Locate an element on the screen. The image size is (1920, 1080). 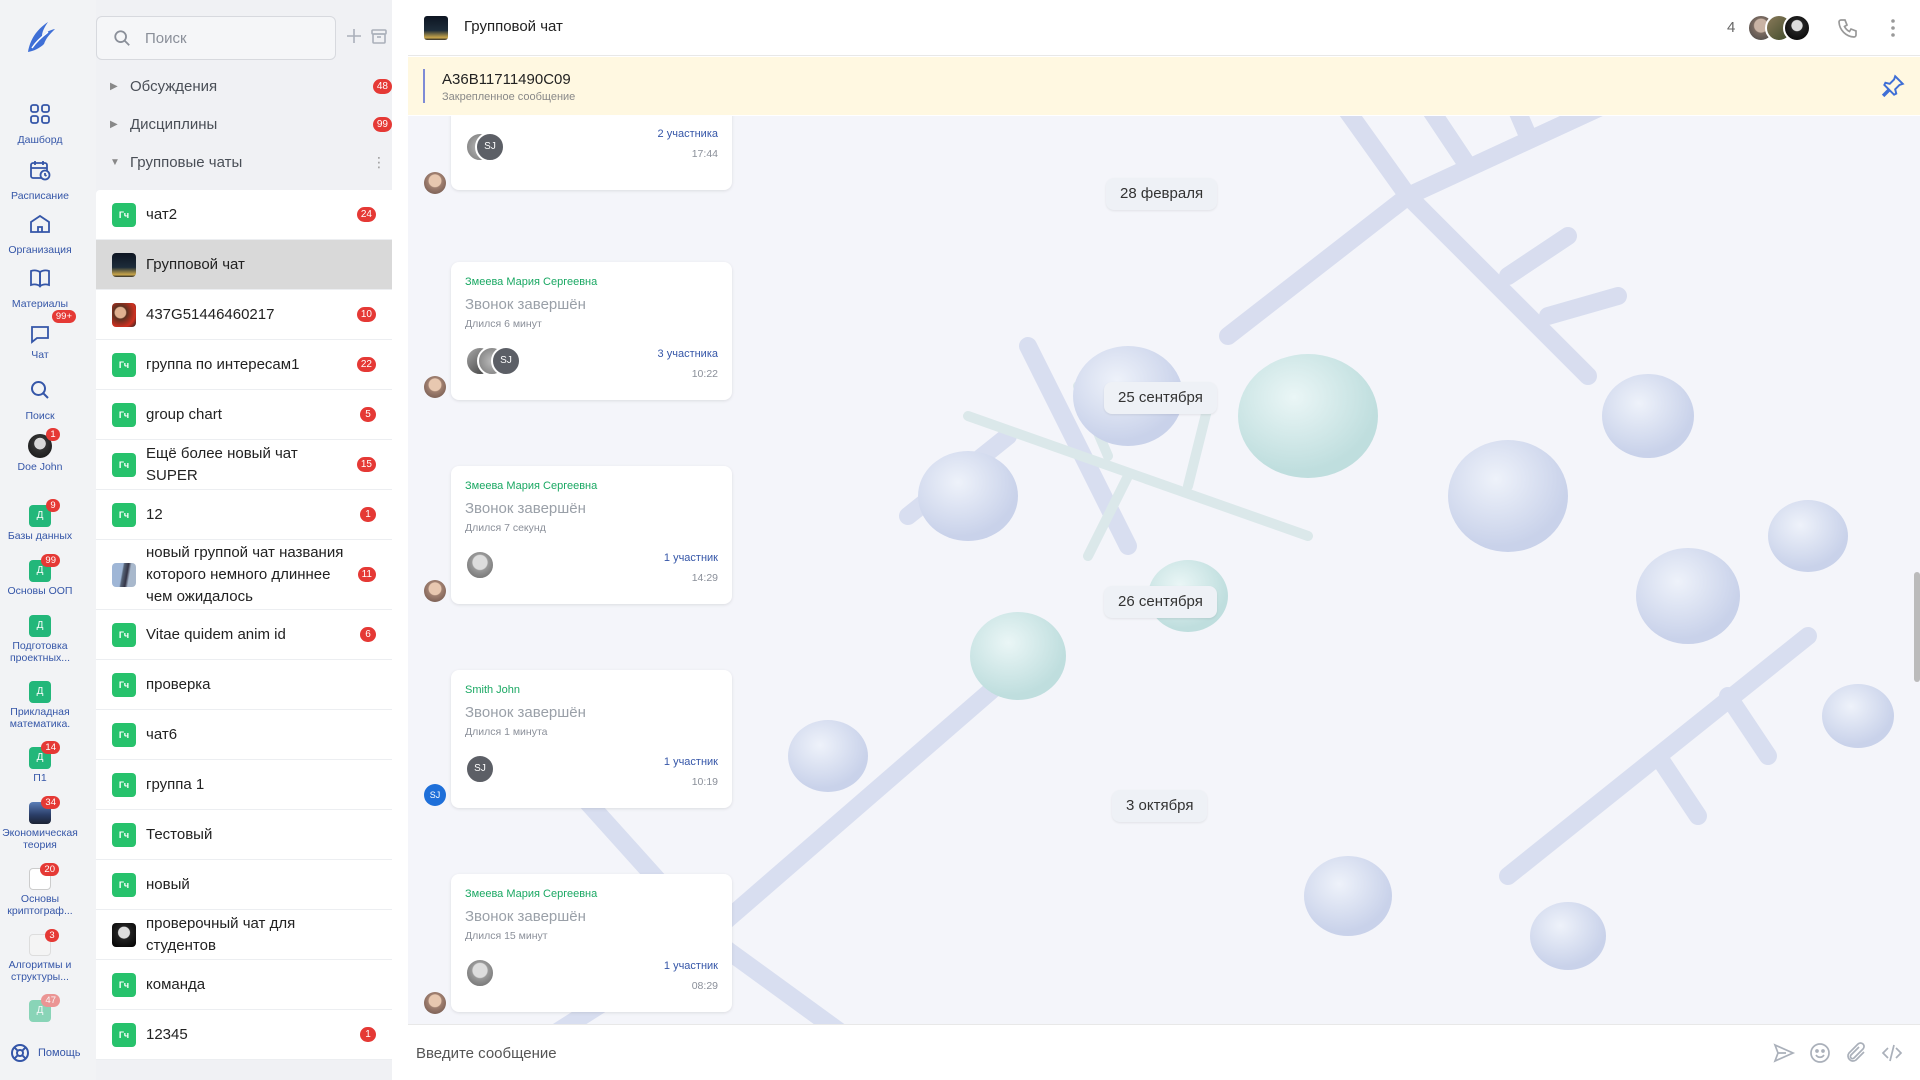
rail-course-item: Д 47 is located at coordinates (40, 1008).